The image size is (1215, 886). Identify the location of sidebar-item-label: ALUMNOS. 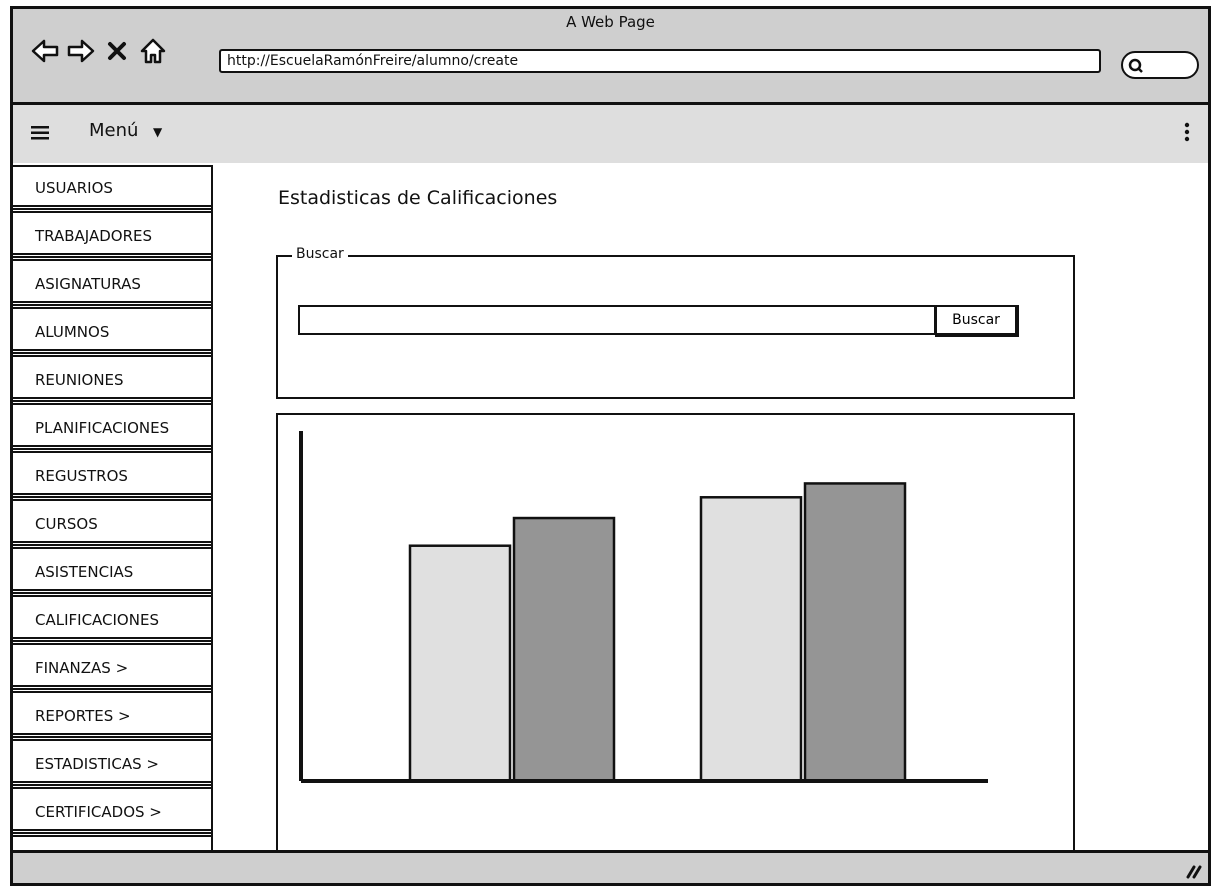
(72, 332).